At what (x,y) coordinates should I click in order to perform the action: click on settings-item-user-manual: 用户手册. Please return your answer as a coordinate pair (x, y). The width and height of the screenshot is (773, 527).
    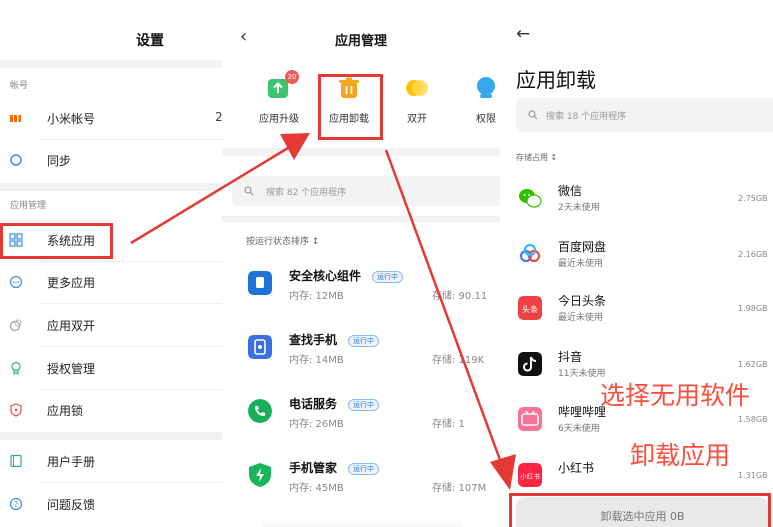
    Looking at the image, I should click on (111, 461).